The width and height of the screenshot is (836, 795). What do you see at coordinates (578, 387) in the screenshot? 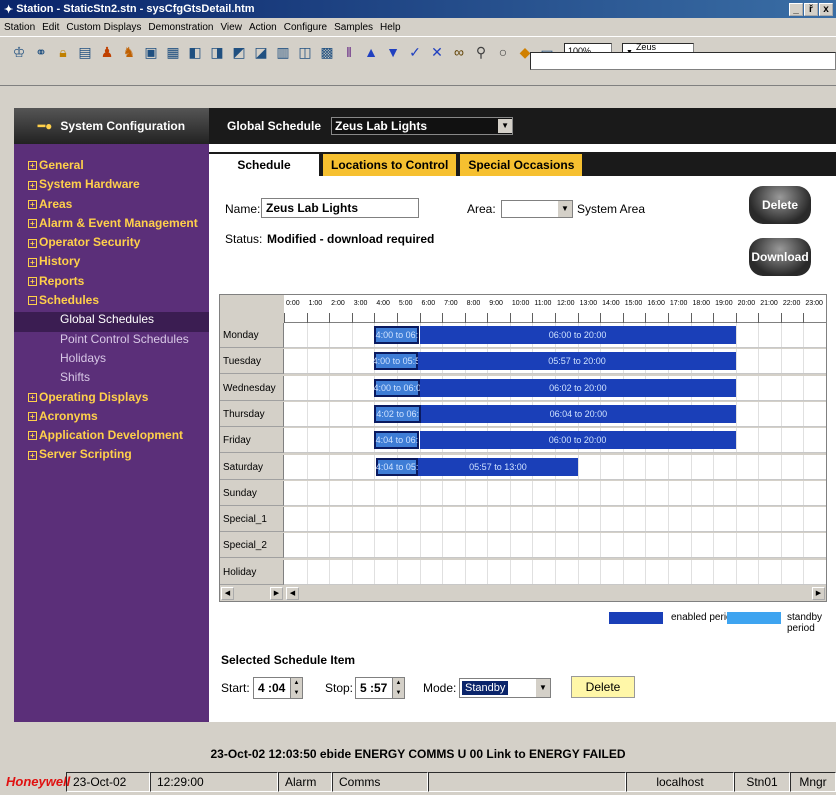
I see `enabled-period-bar: 06:02 to 20:00` at bounding box center [578, 387].